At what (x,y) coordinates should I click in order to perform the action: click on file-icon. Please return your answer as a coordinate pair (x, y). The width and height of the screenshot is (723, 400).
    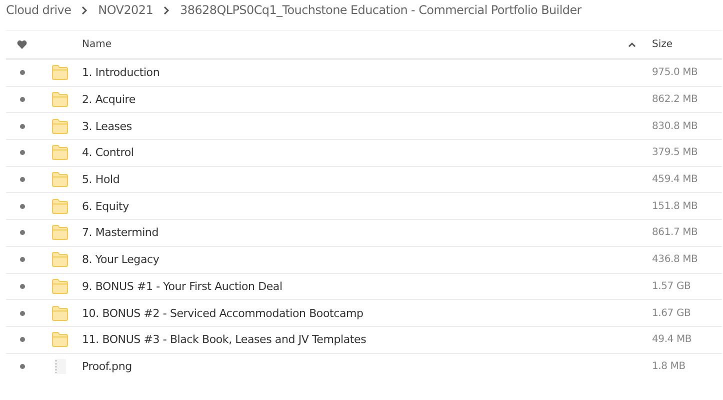
    Looking at the image, I should click on (60, 366).